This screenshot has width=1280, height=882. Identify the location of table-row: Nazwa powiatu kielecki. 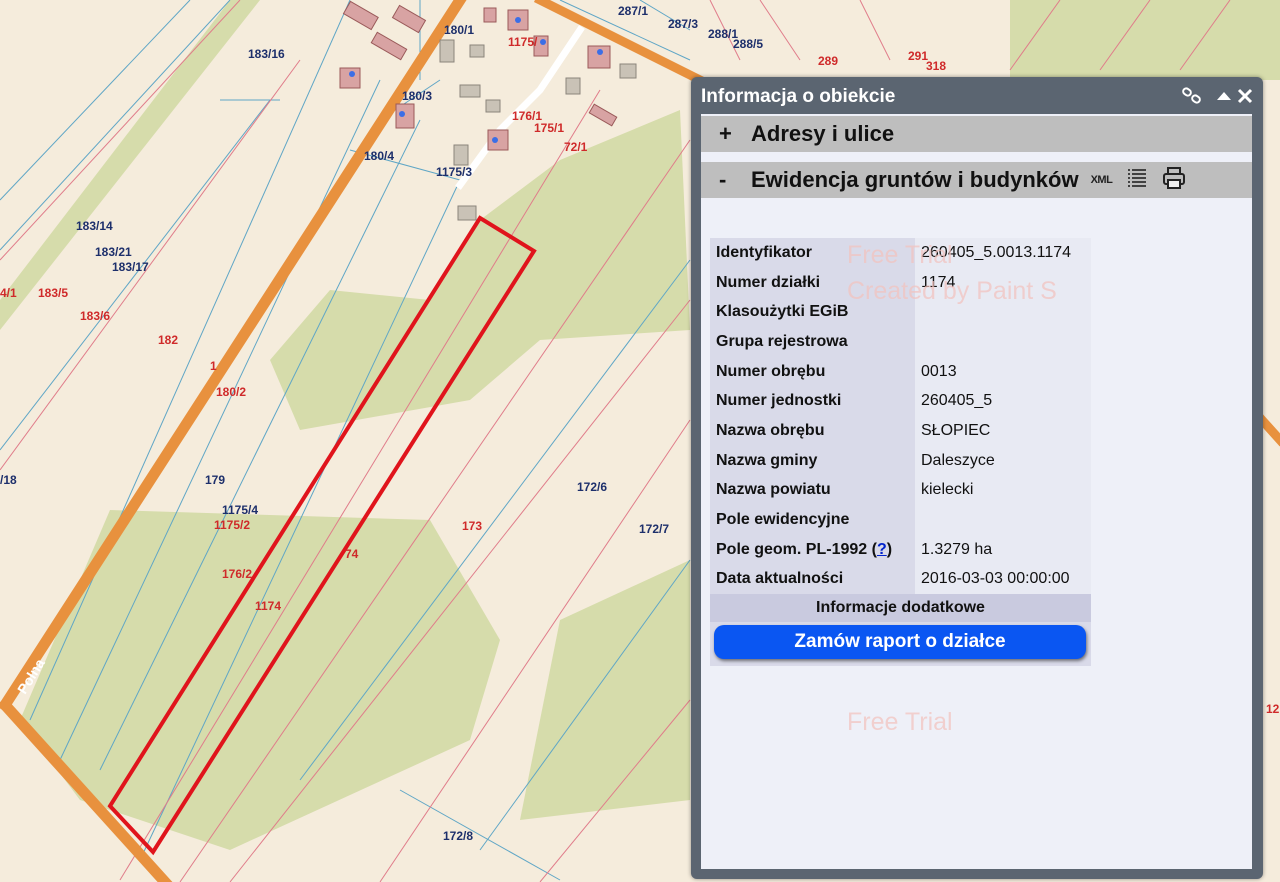
(900, 490).